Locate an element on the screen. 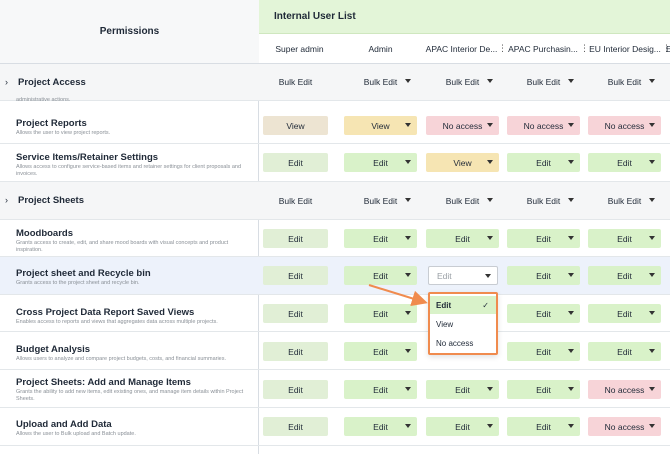  option-view: View is located at coordinates (463, 324).